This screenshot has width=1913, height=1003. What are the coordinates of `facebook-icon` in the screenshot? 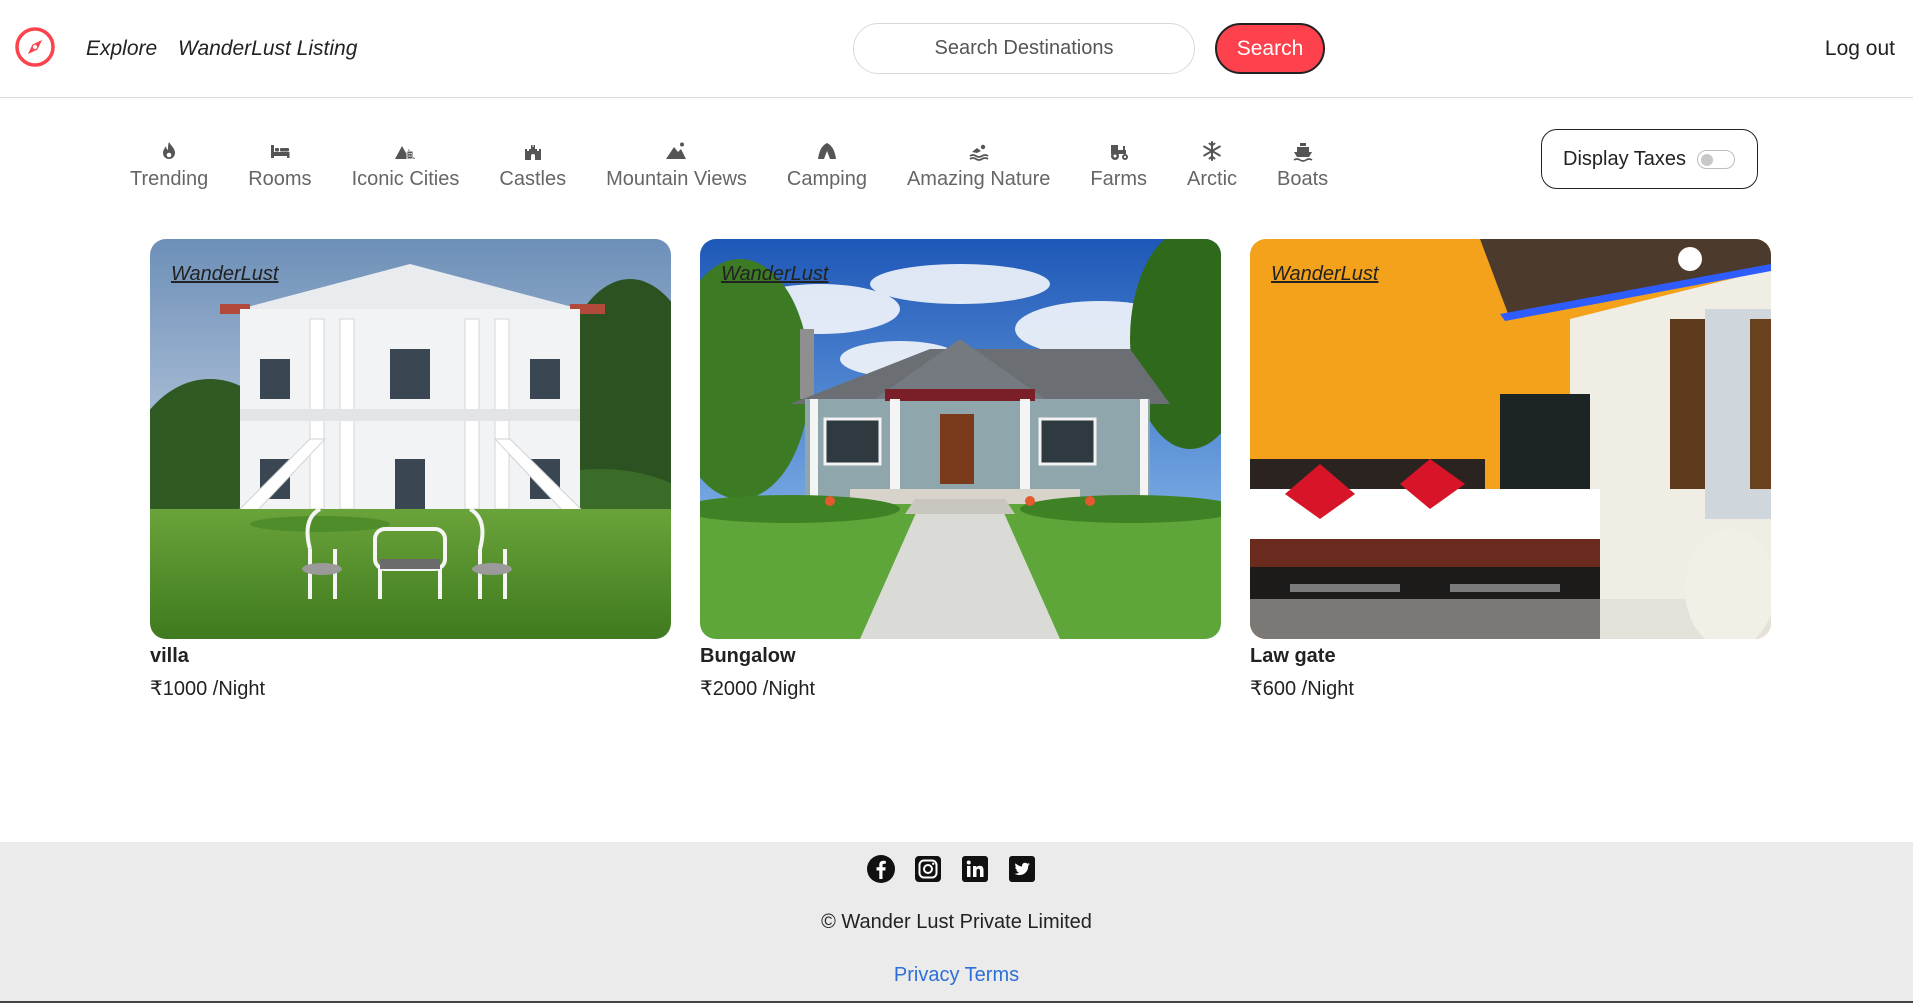 It's located at (881, 869).